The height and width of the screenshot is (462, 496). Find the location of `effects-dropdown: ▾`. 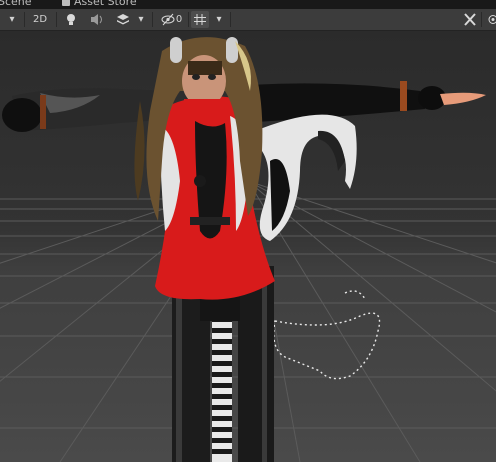

effects-dropdown: ▾ is located at coordinates (141, 19).